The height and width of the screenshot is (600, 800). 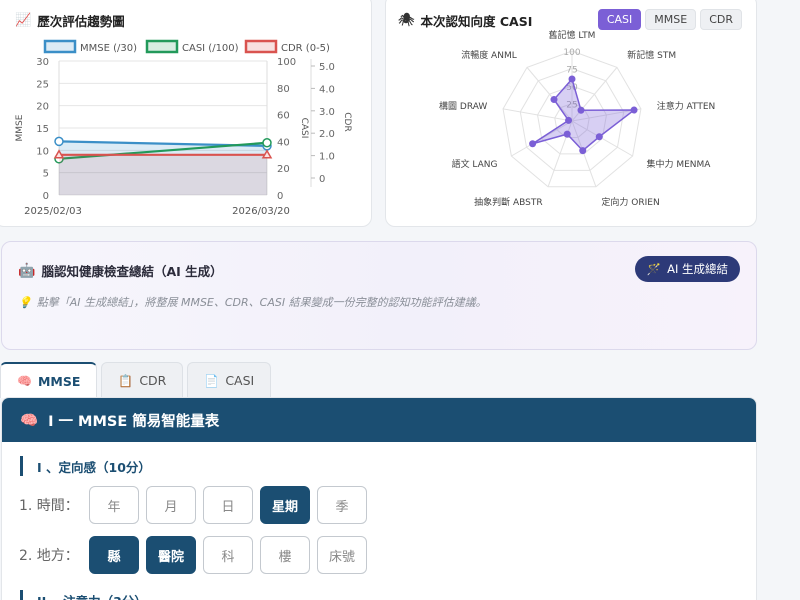 I want to click on section-attention-title: II 、注意力（3分）, so click(x=83, y=595).